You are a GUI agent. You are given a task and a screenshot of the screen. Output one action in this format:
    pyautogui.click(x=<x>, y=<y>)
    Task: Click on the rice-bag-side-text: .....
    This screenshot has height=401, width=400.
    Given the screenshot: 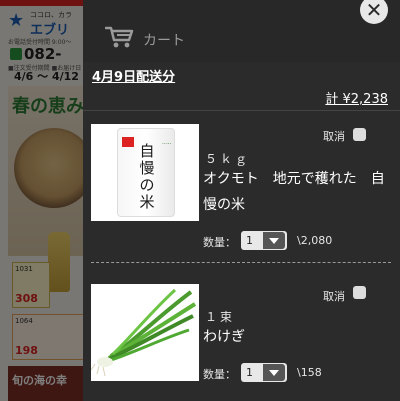 What is the action you would take?
    pyautogui.click(x=167, y=142)
    